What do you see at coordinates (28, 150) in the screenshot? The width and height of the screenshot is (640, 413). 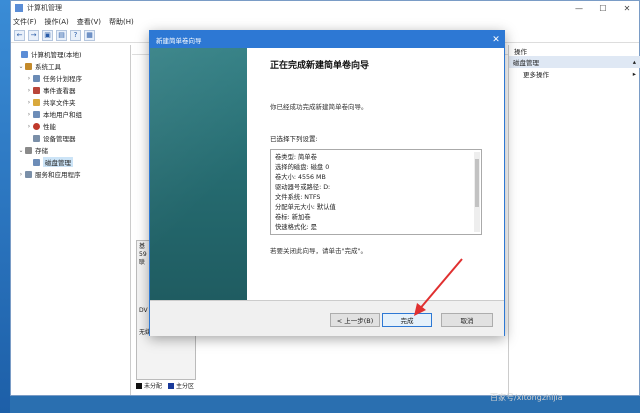 I see `storage-icon` at bounding box center [28, 150].